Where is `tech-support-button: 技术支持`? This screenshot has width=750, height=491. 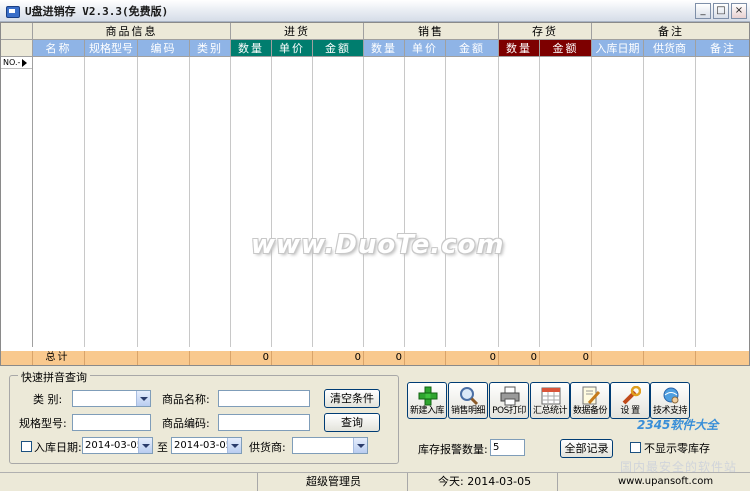 tech-support-button: 技术支持 is located at coordinates (670, 400).